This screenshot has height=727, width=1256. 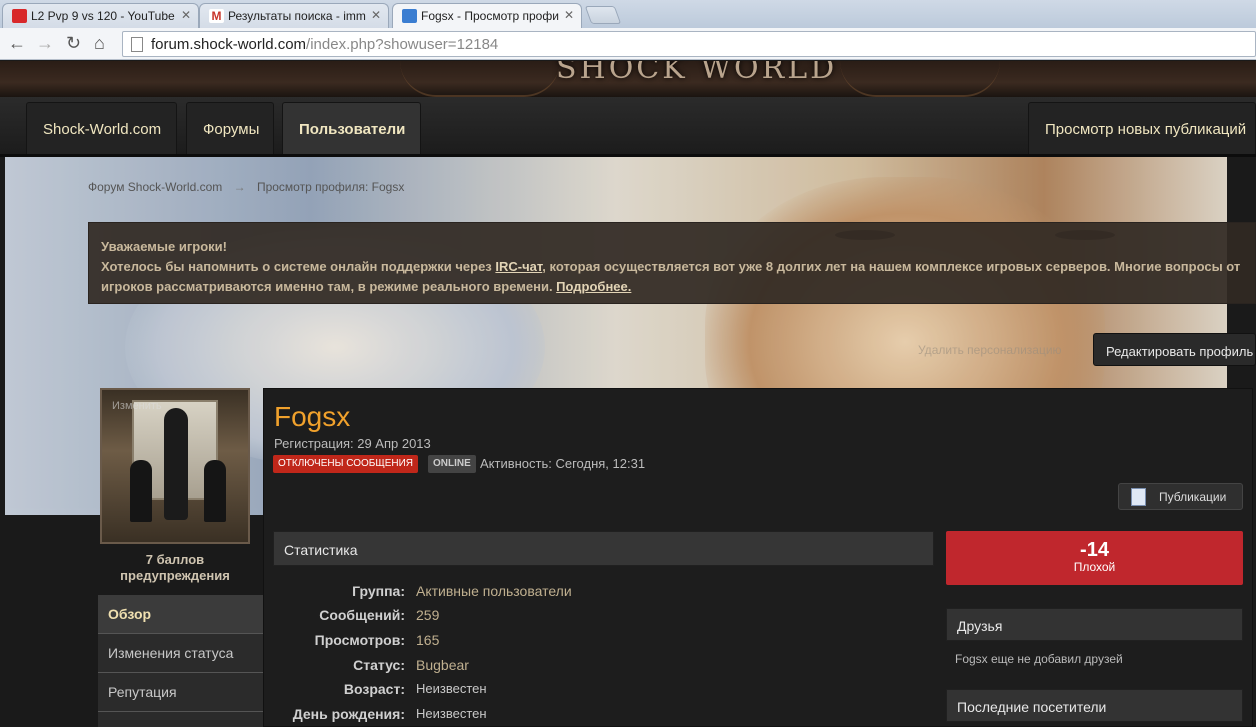 What do you see at coordinates (603, 644) in the screenshot?
I see `stat-row: Просмотров: 165` at bounding box center [603, 644].